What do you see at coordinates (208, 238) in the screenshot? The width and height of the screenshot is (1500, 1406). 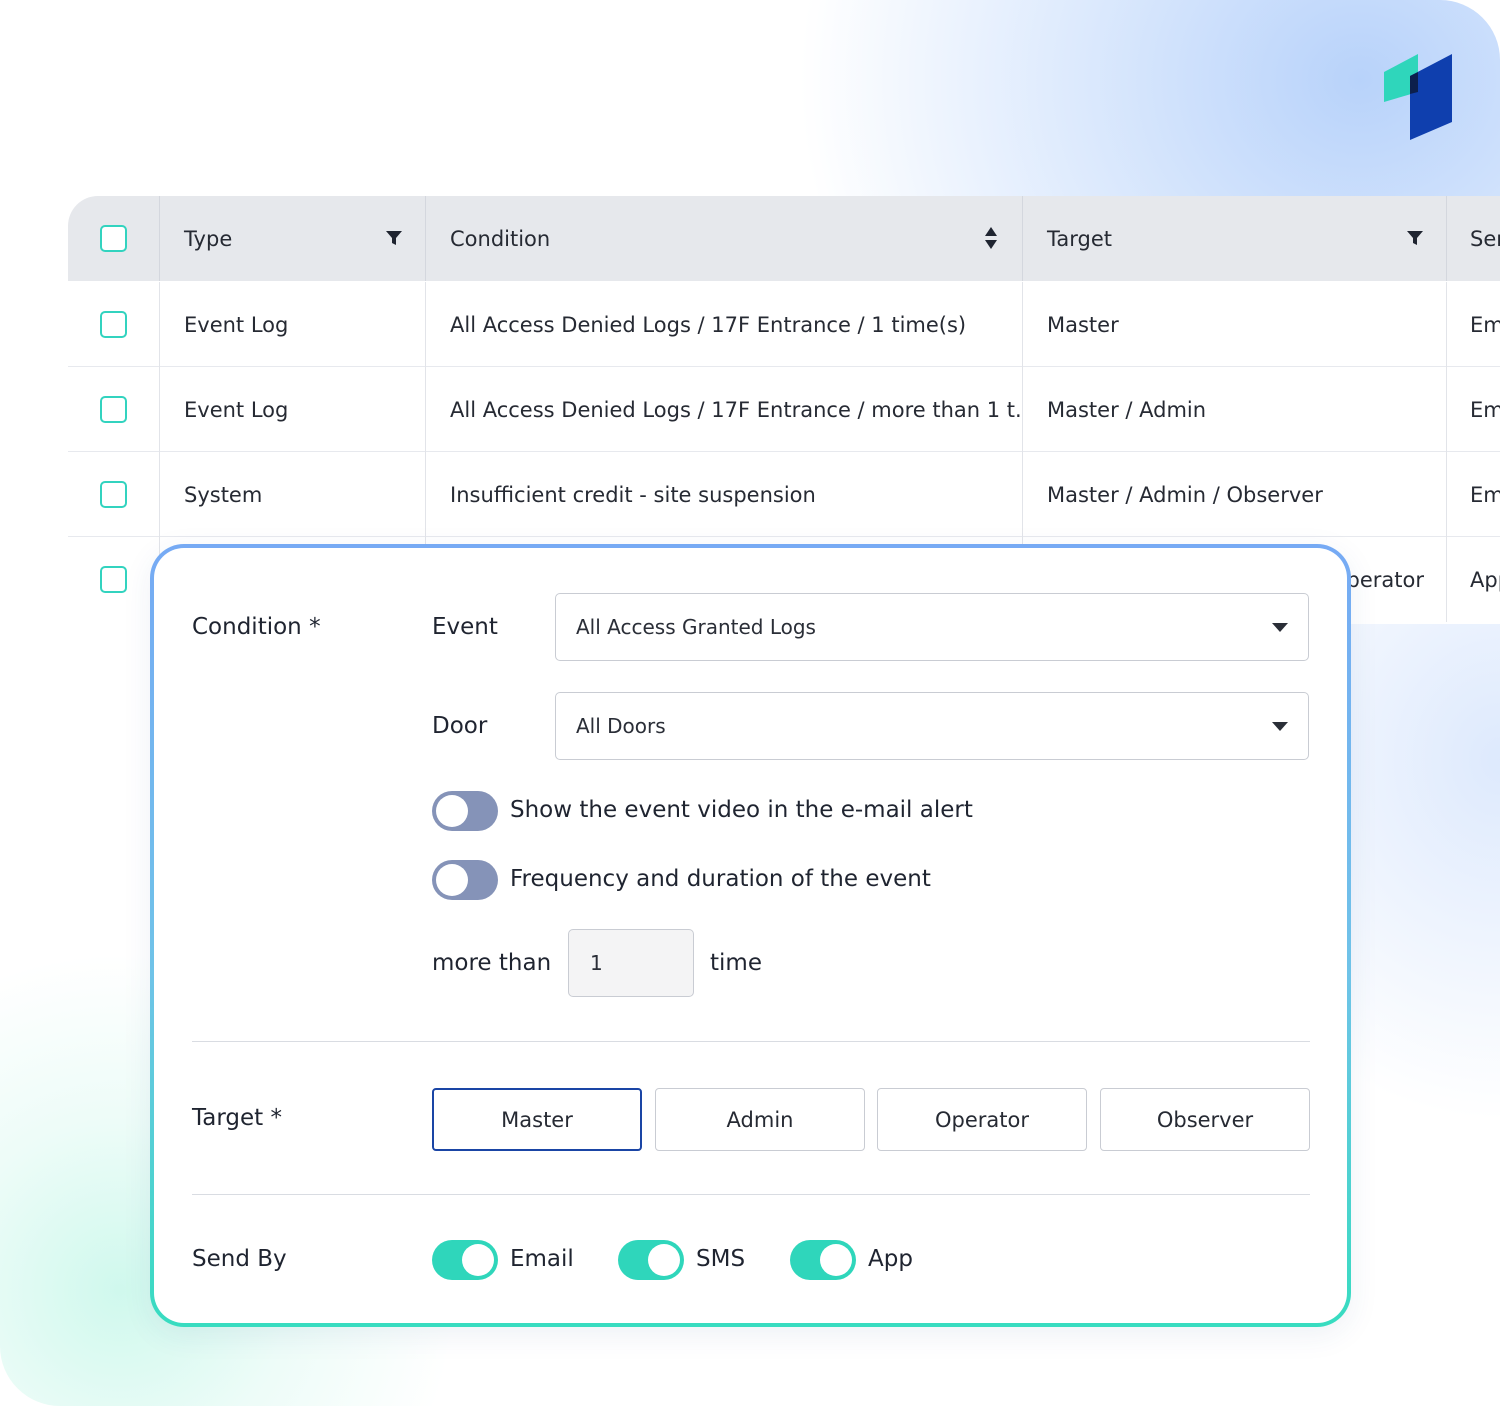 I see `column-header-type-label: Type` at bounding box center [208, 238].